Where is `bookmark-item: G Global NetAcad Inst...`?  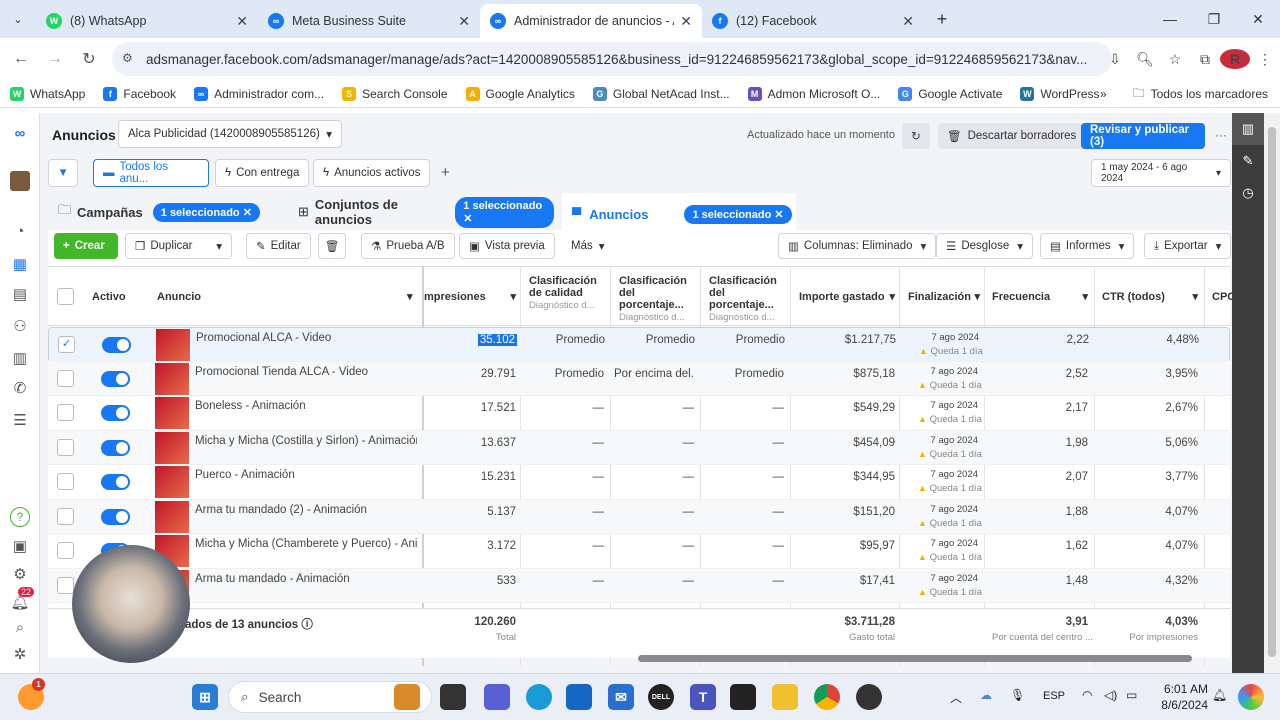 bookmark-item: G Global NetAcad Inst... is located at coordinates (661, 93).